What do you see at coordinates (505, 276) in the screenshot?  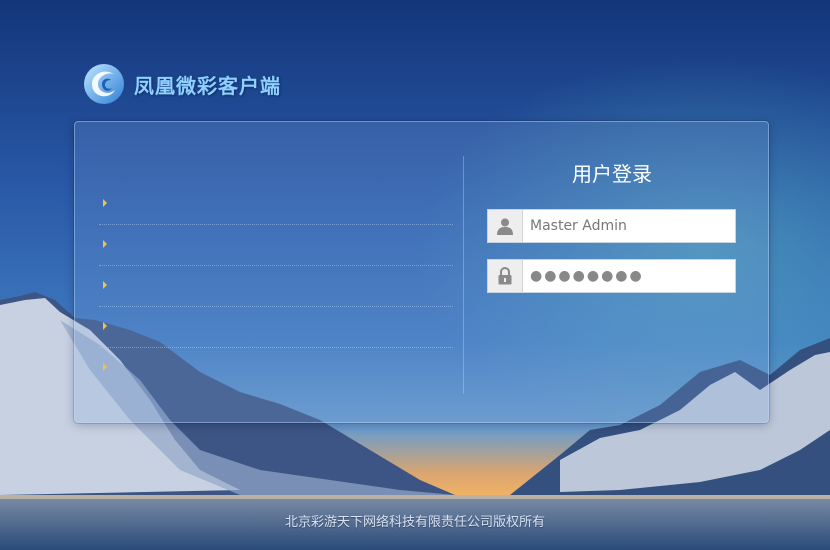 I see `lock-icon` at bounding box center [505, 276].